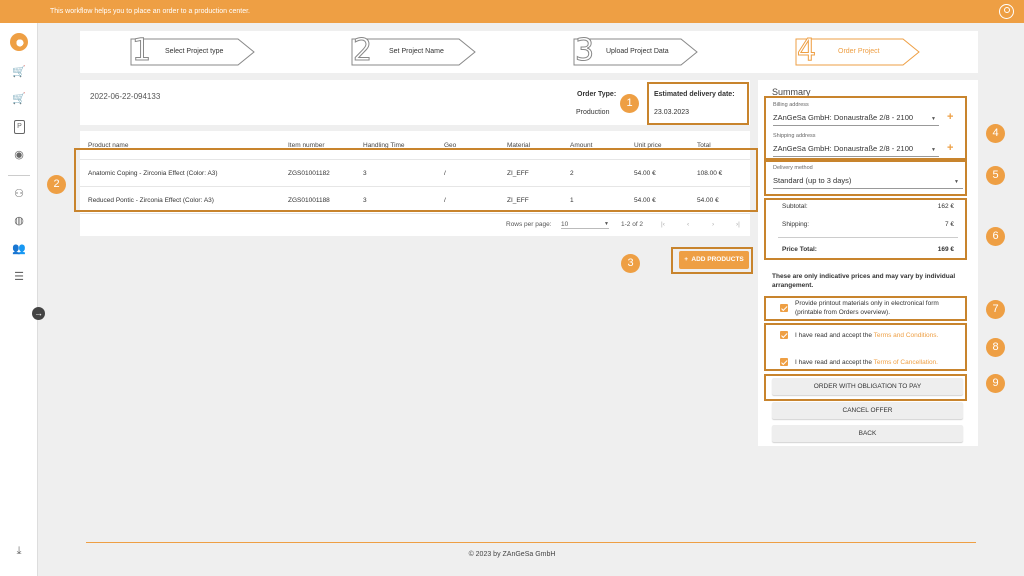 The width and height of the screenshot is (1024, 576). I want to click on palette-icon: ◍, so click(19, 221).